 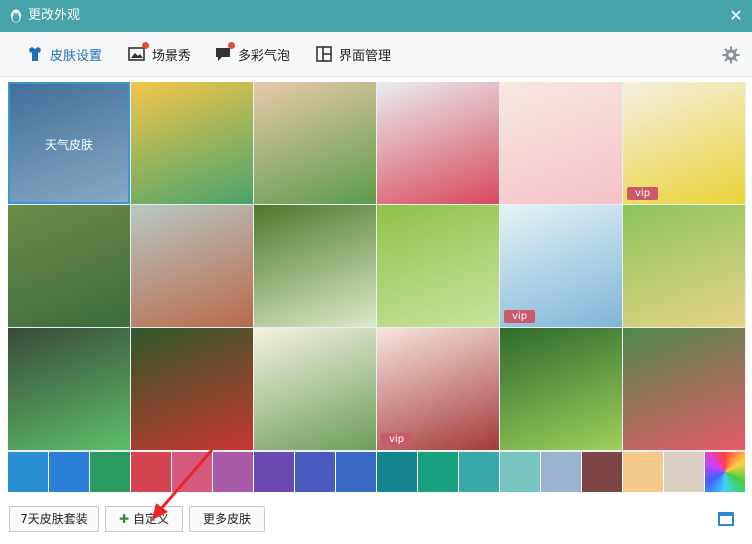 I want to click on custom-button: ✚ 自定义, so click(x=144, y=519).